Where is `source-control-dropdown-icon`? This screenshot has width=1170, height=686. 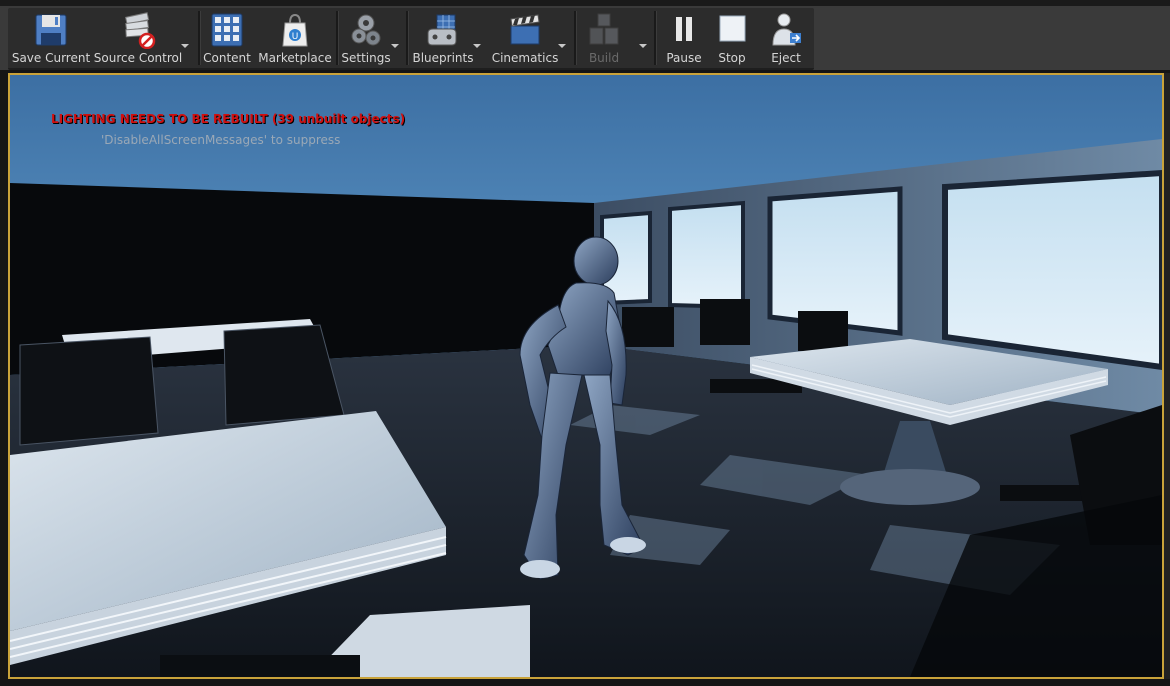 source-control-dropdown-icon is located at coordinates (185, 46).